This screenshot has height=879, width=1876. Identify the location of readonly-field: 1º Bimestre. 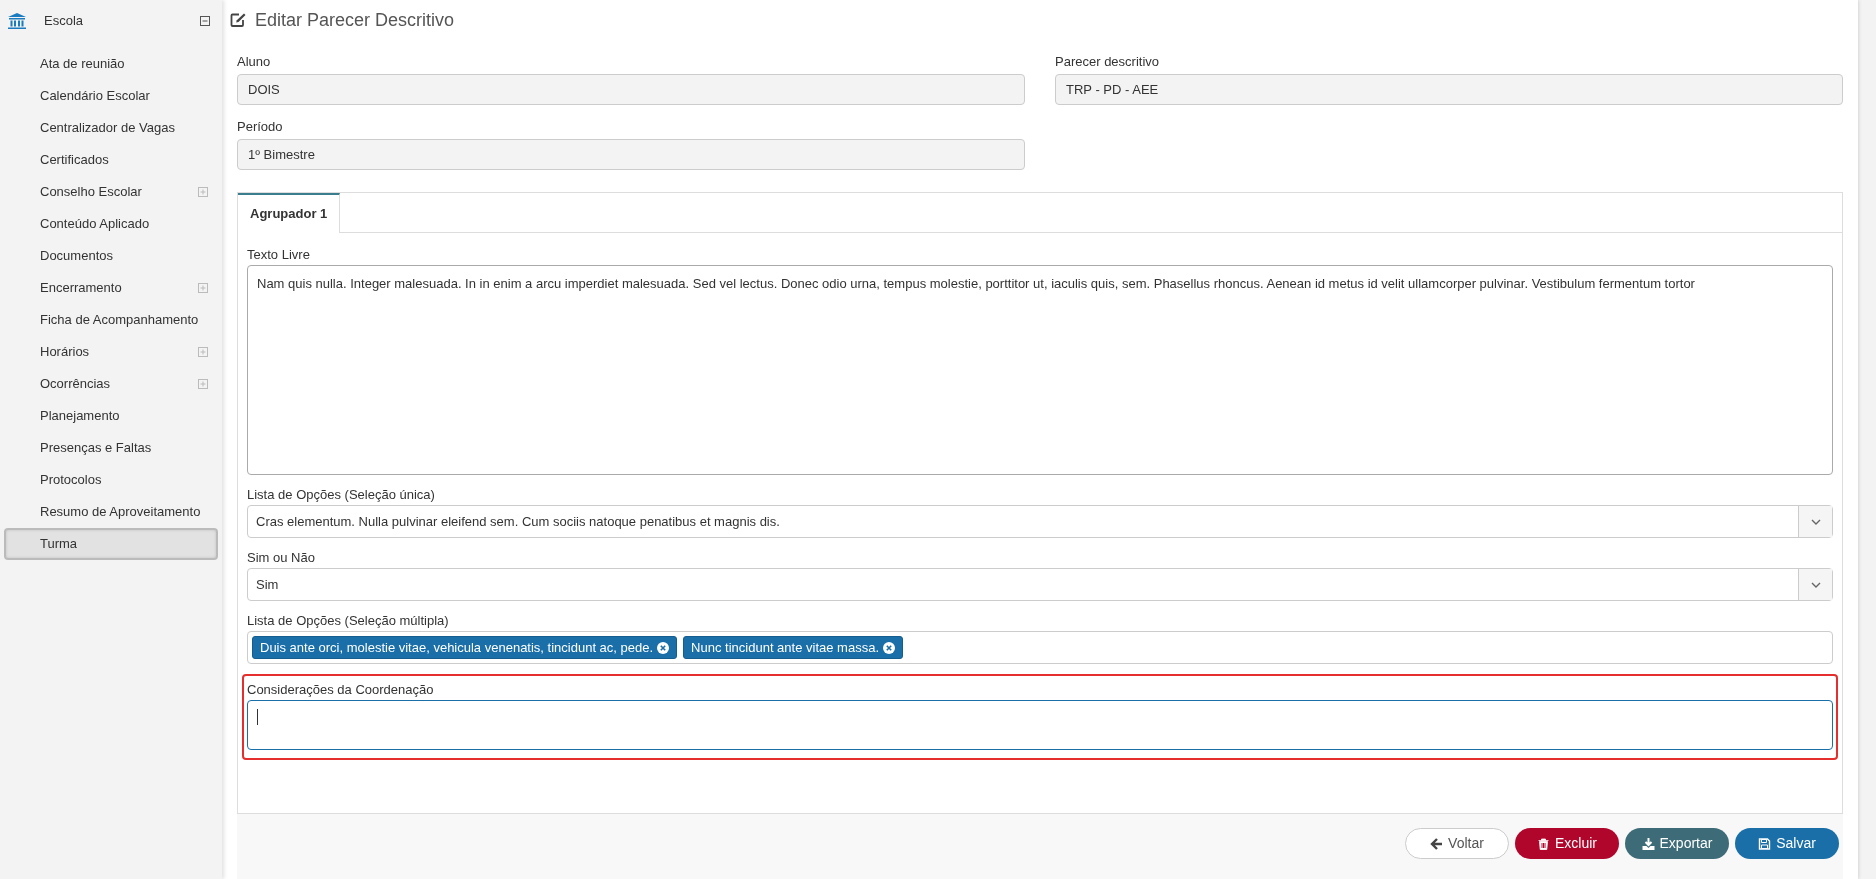
(631, 154).